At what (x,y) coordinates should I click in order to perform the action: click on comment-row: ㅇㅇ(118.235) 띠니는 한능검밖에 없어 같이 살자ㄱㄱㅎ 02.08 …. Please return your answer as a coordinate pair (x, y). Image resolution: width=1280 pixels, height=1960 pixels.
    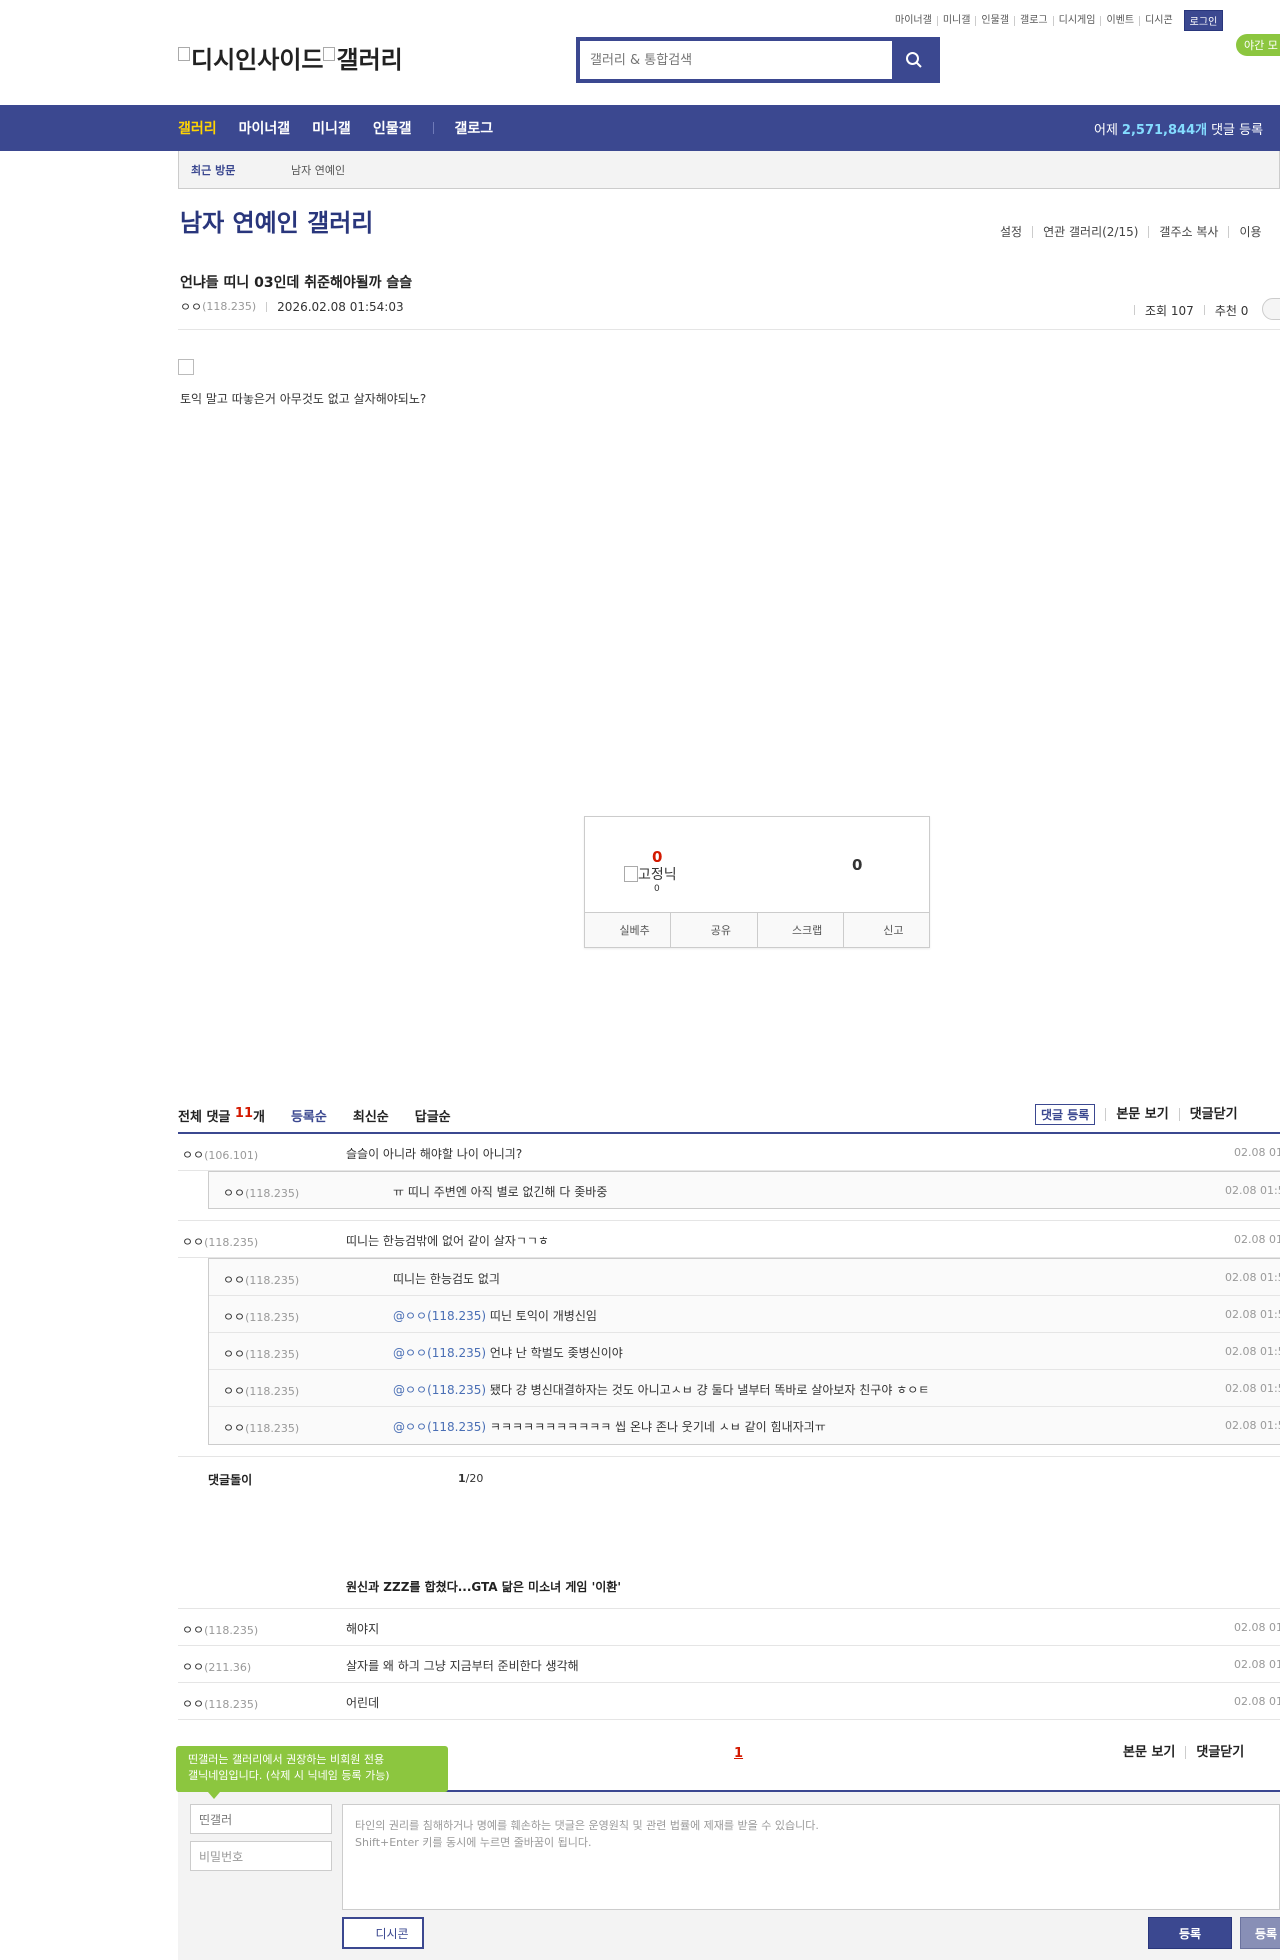
    Looking at the image, I should click on (729, 1239).